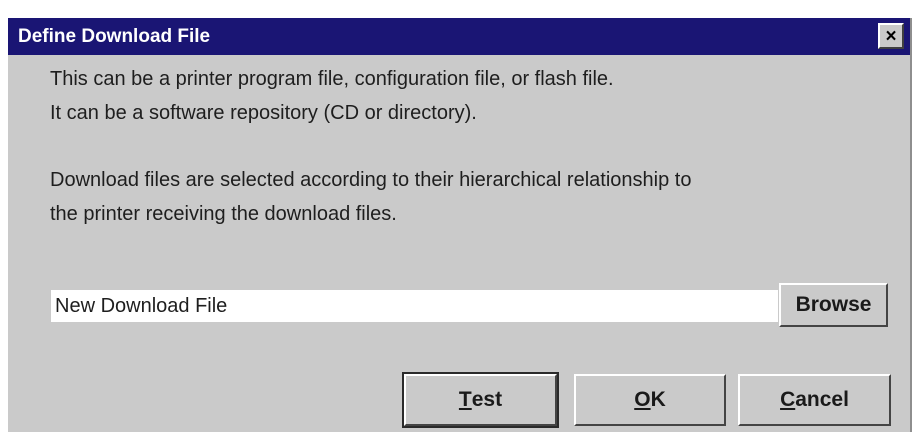  What do you see at coordinates (833, 305) in the screenshot?
I see `browse-button: Browse` at bounding box center [833, 305].